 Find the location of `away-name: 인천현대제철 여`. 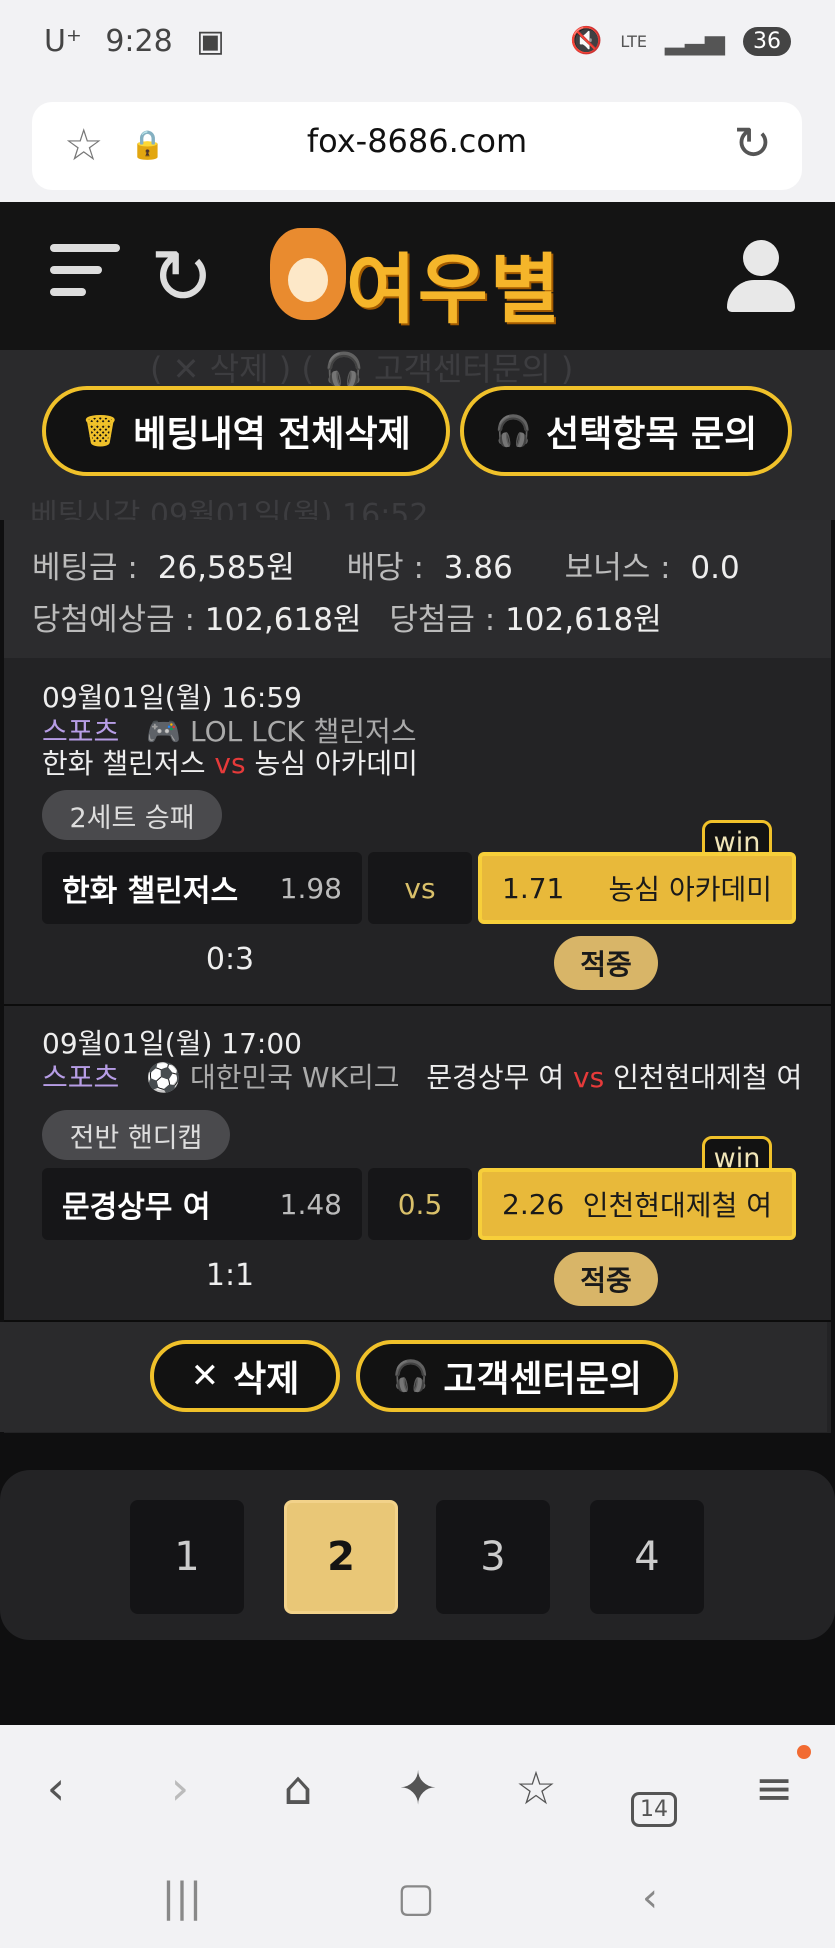

away-name: 인천현대제철 여 is located at coordinates (677, 1205).